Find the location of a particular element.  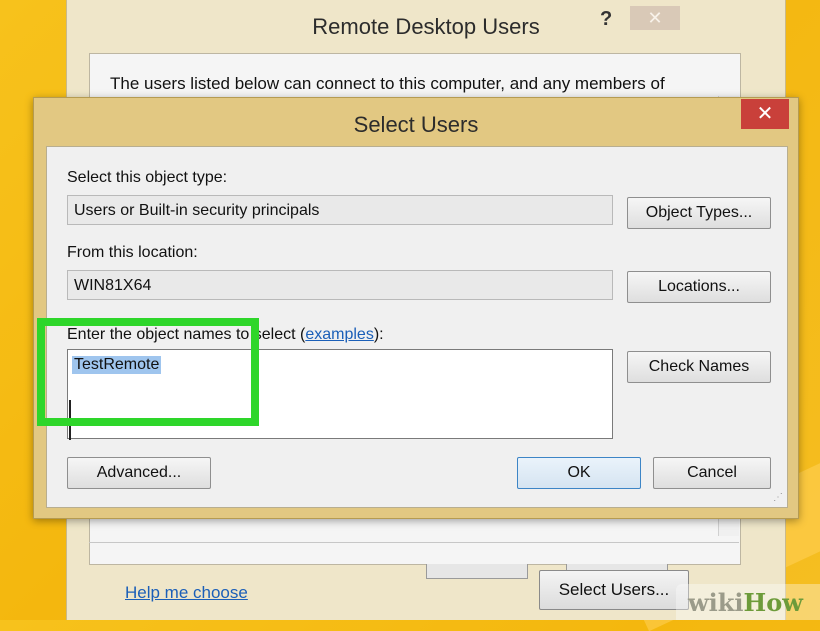

watermark-part1: wiki is located at coordinates (716, 602).